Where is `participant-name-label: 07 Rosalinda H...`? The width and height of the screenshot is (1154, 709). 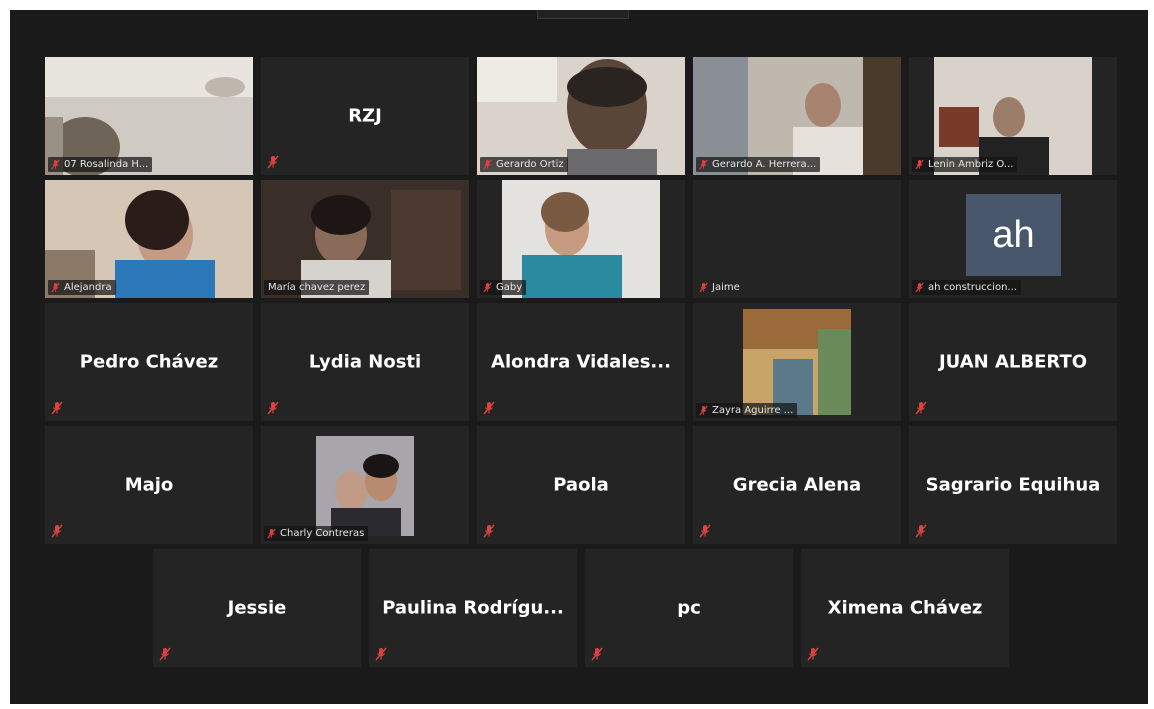
participant-name-label: 07 Rosalinda H... is located at coordinates (100, 164).